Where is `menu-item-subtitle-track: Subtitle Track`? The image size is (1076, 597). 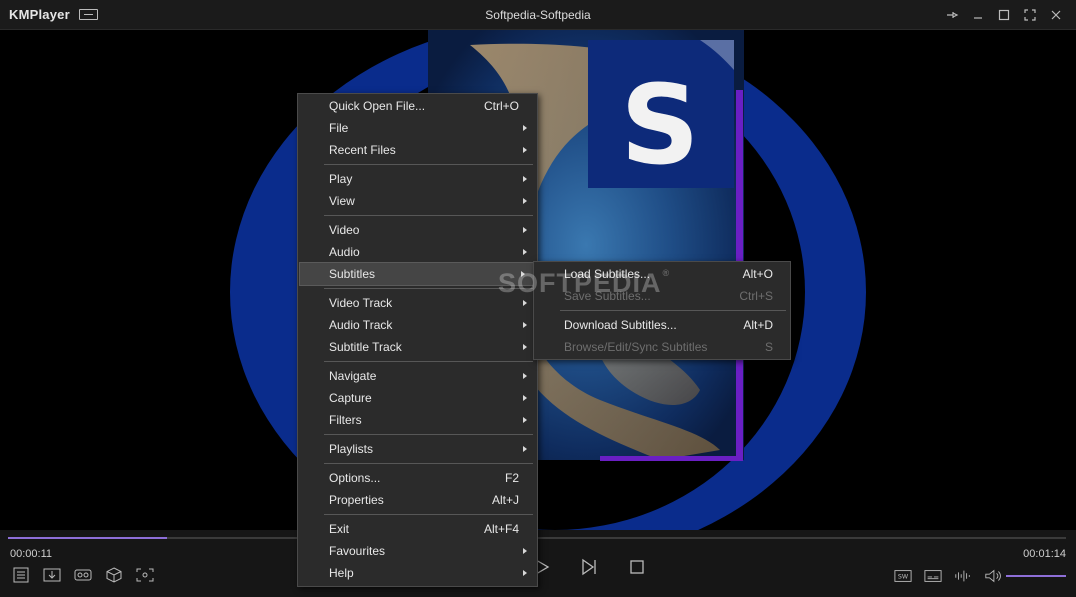 menu-item-subtitle-track: Subtitle Track is located at coordinates (417, 347).